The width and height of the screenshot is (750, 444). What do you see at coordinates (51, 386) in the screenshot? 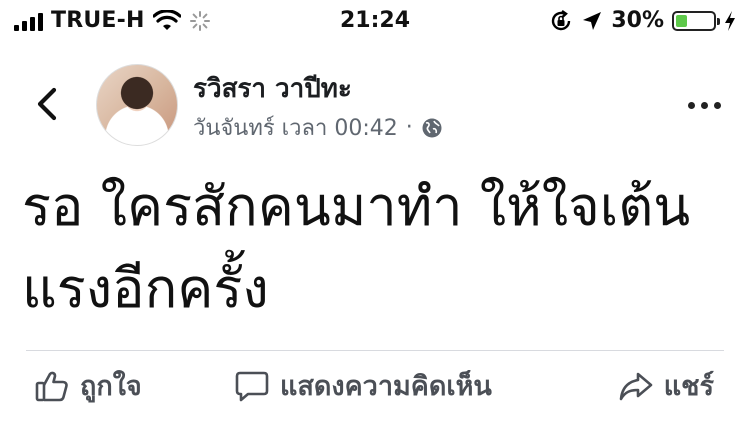
I see `thumbs-up-icon` at bounding box center [51, 386].